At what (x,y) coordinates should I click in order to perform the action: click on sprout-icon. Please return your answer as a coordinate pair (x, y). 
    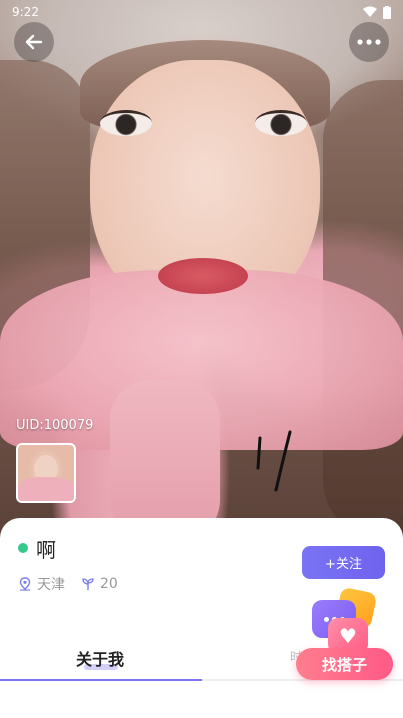
    Looking at the image, I should click on (88, 584).